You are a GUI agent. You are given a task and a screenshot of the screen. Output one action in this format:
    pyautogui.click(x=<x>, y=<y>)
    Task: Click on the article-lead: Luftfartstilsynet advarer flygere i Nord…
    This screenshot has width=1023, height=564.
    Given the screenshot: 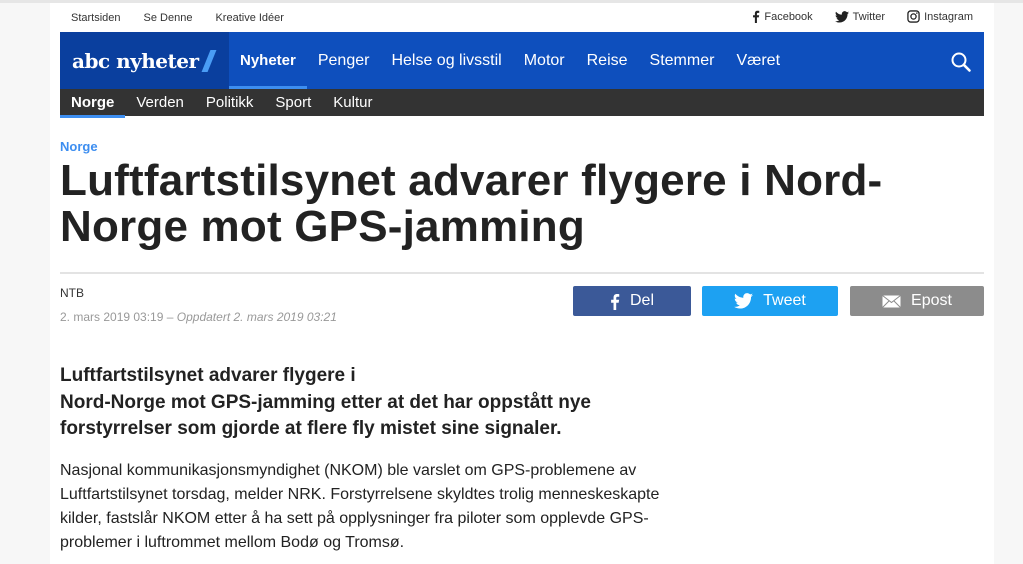 What is the action you would take?
    pyautogui.click(x=365, y=403)
    